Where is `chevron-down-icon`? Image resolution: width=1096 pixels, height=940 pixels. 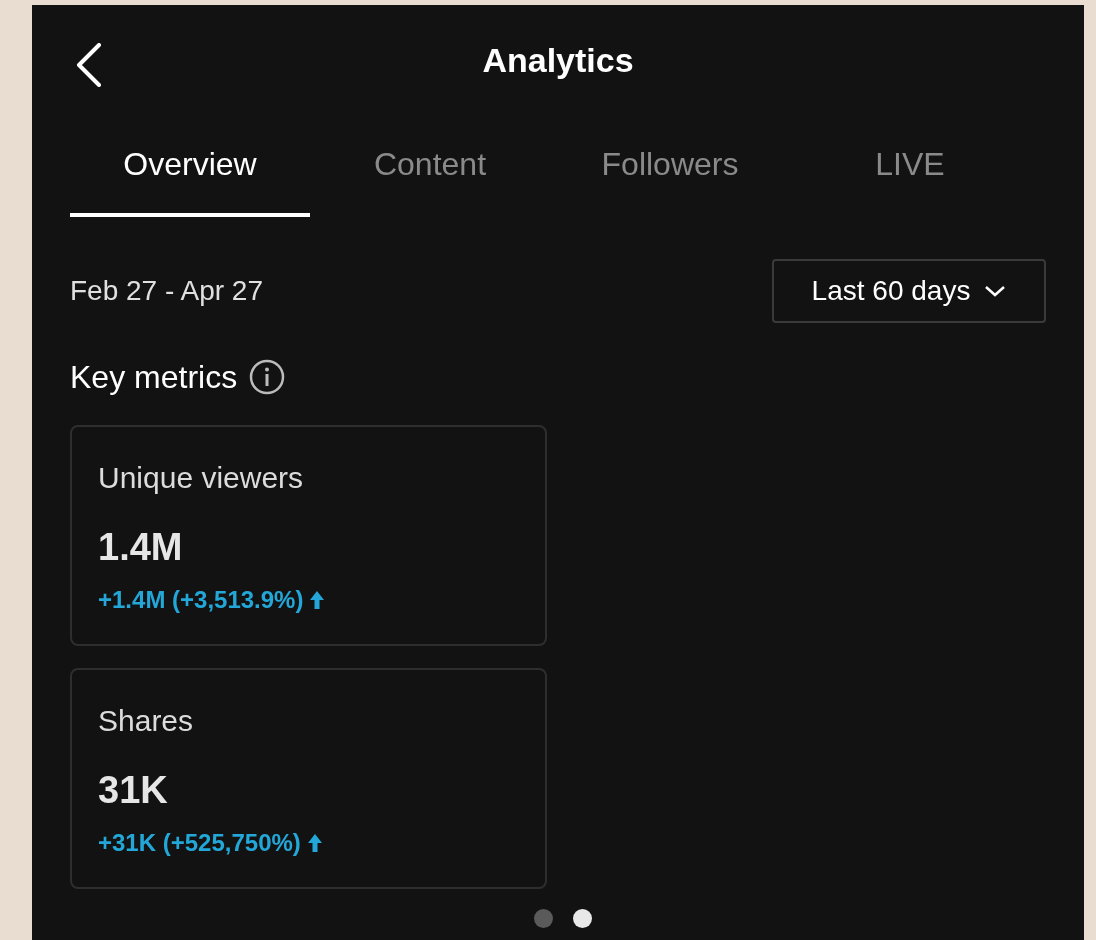
chevron-down-icon is located at coordinates (995, 291).